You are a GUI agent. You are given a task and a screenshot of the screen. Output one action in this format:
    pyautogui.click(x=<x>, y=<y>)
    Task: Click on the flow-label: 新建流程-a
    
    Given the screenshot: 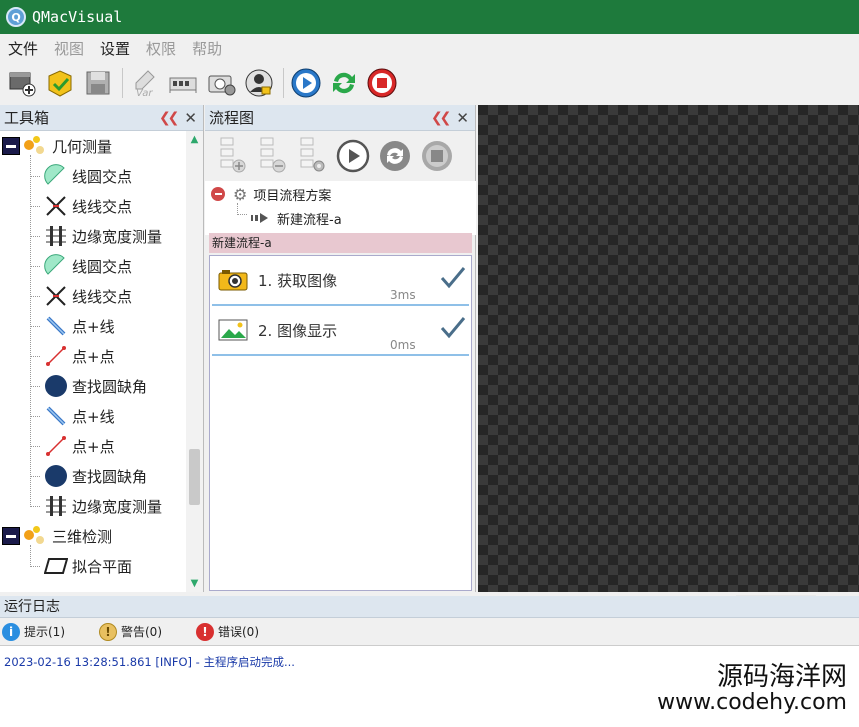 What is the action you would take?
    pyautogui.click(x=309, y=220)
    